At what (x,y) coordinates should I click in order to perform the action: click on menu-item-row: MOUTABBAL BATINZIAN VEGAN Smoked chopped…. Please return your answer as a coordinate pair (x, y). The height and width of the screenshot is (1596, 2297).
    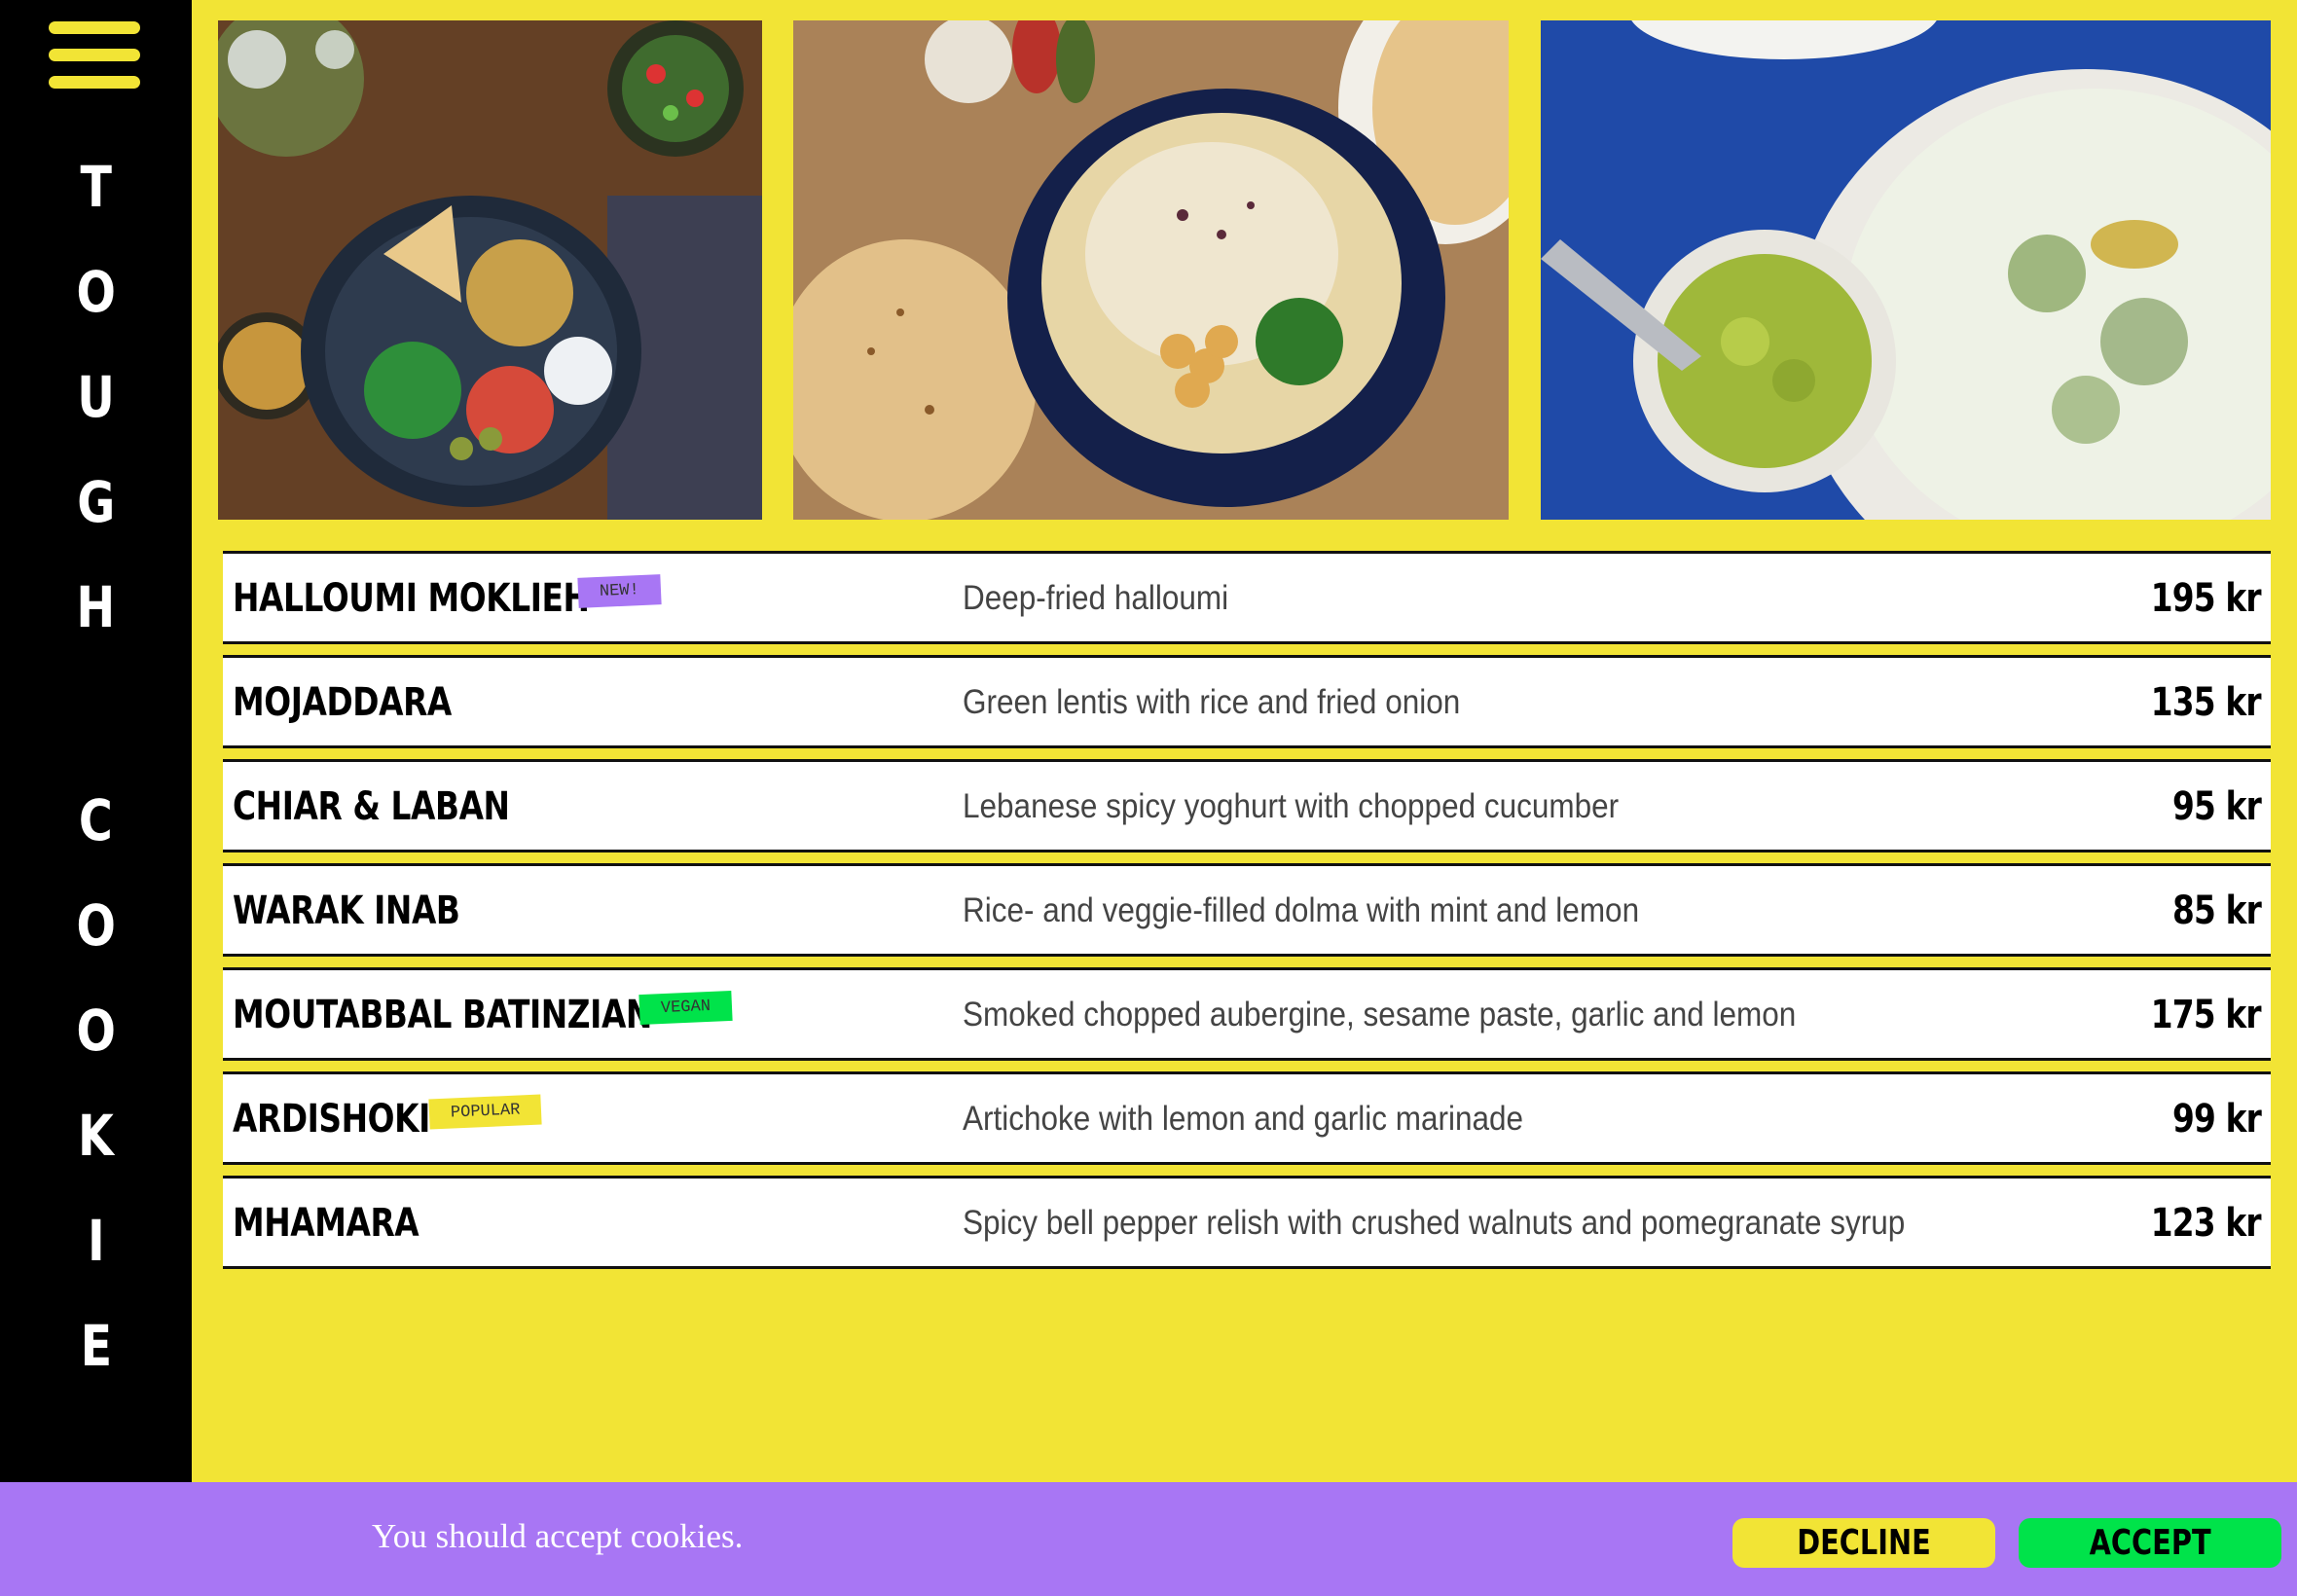
    Looking at the image, I should click on (1247, 1014).